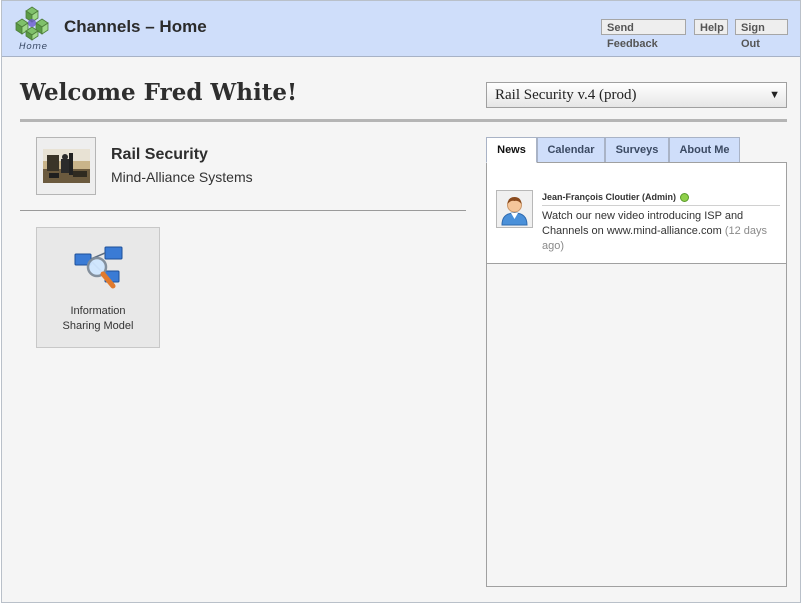  I want to click on home-logo-icon, so click(32, 23).